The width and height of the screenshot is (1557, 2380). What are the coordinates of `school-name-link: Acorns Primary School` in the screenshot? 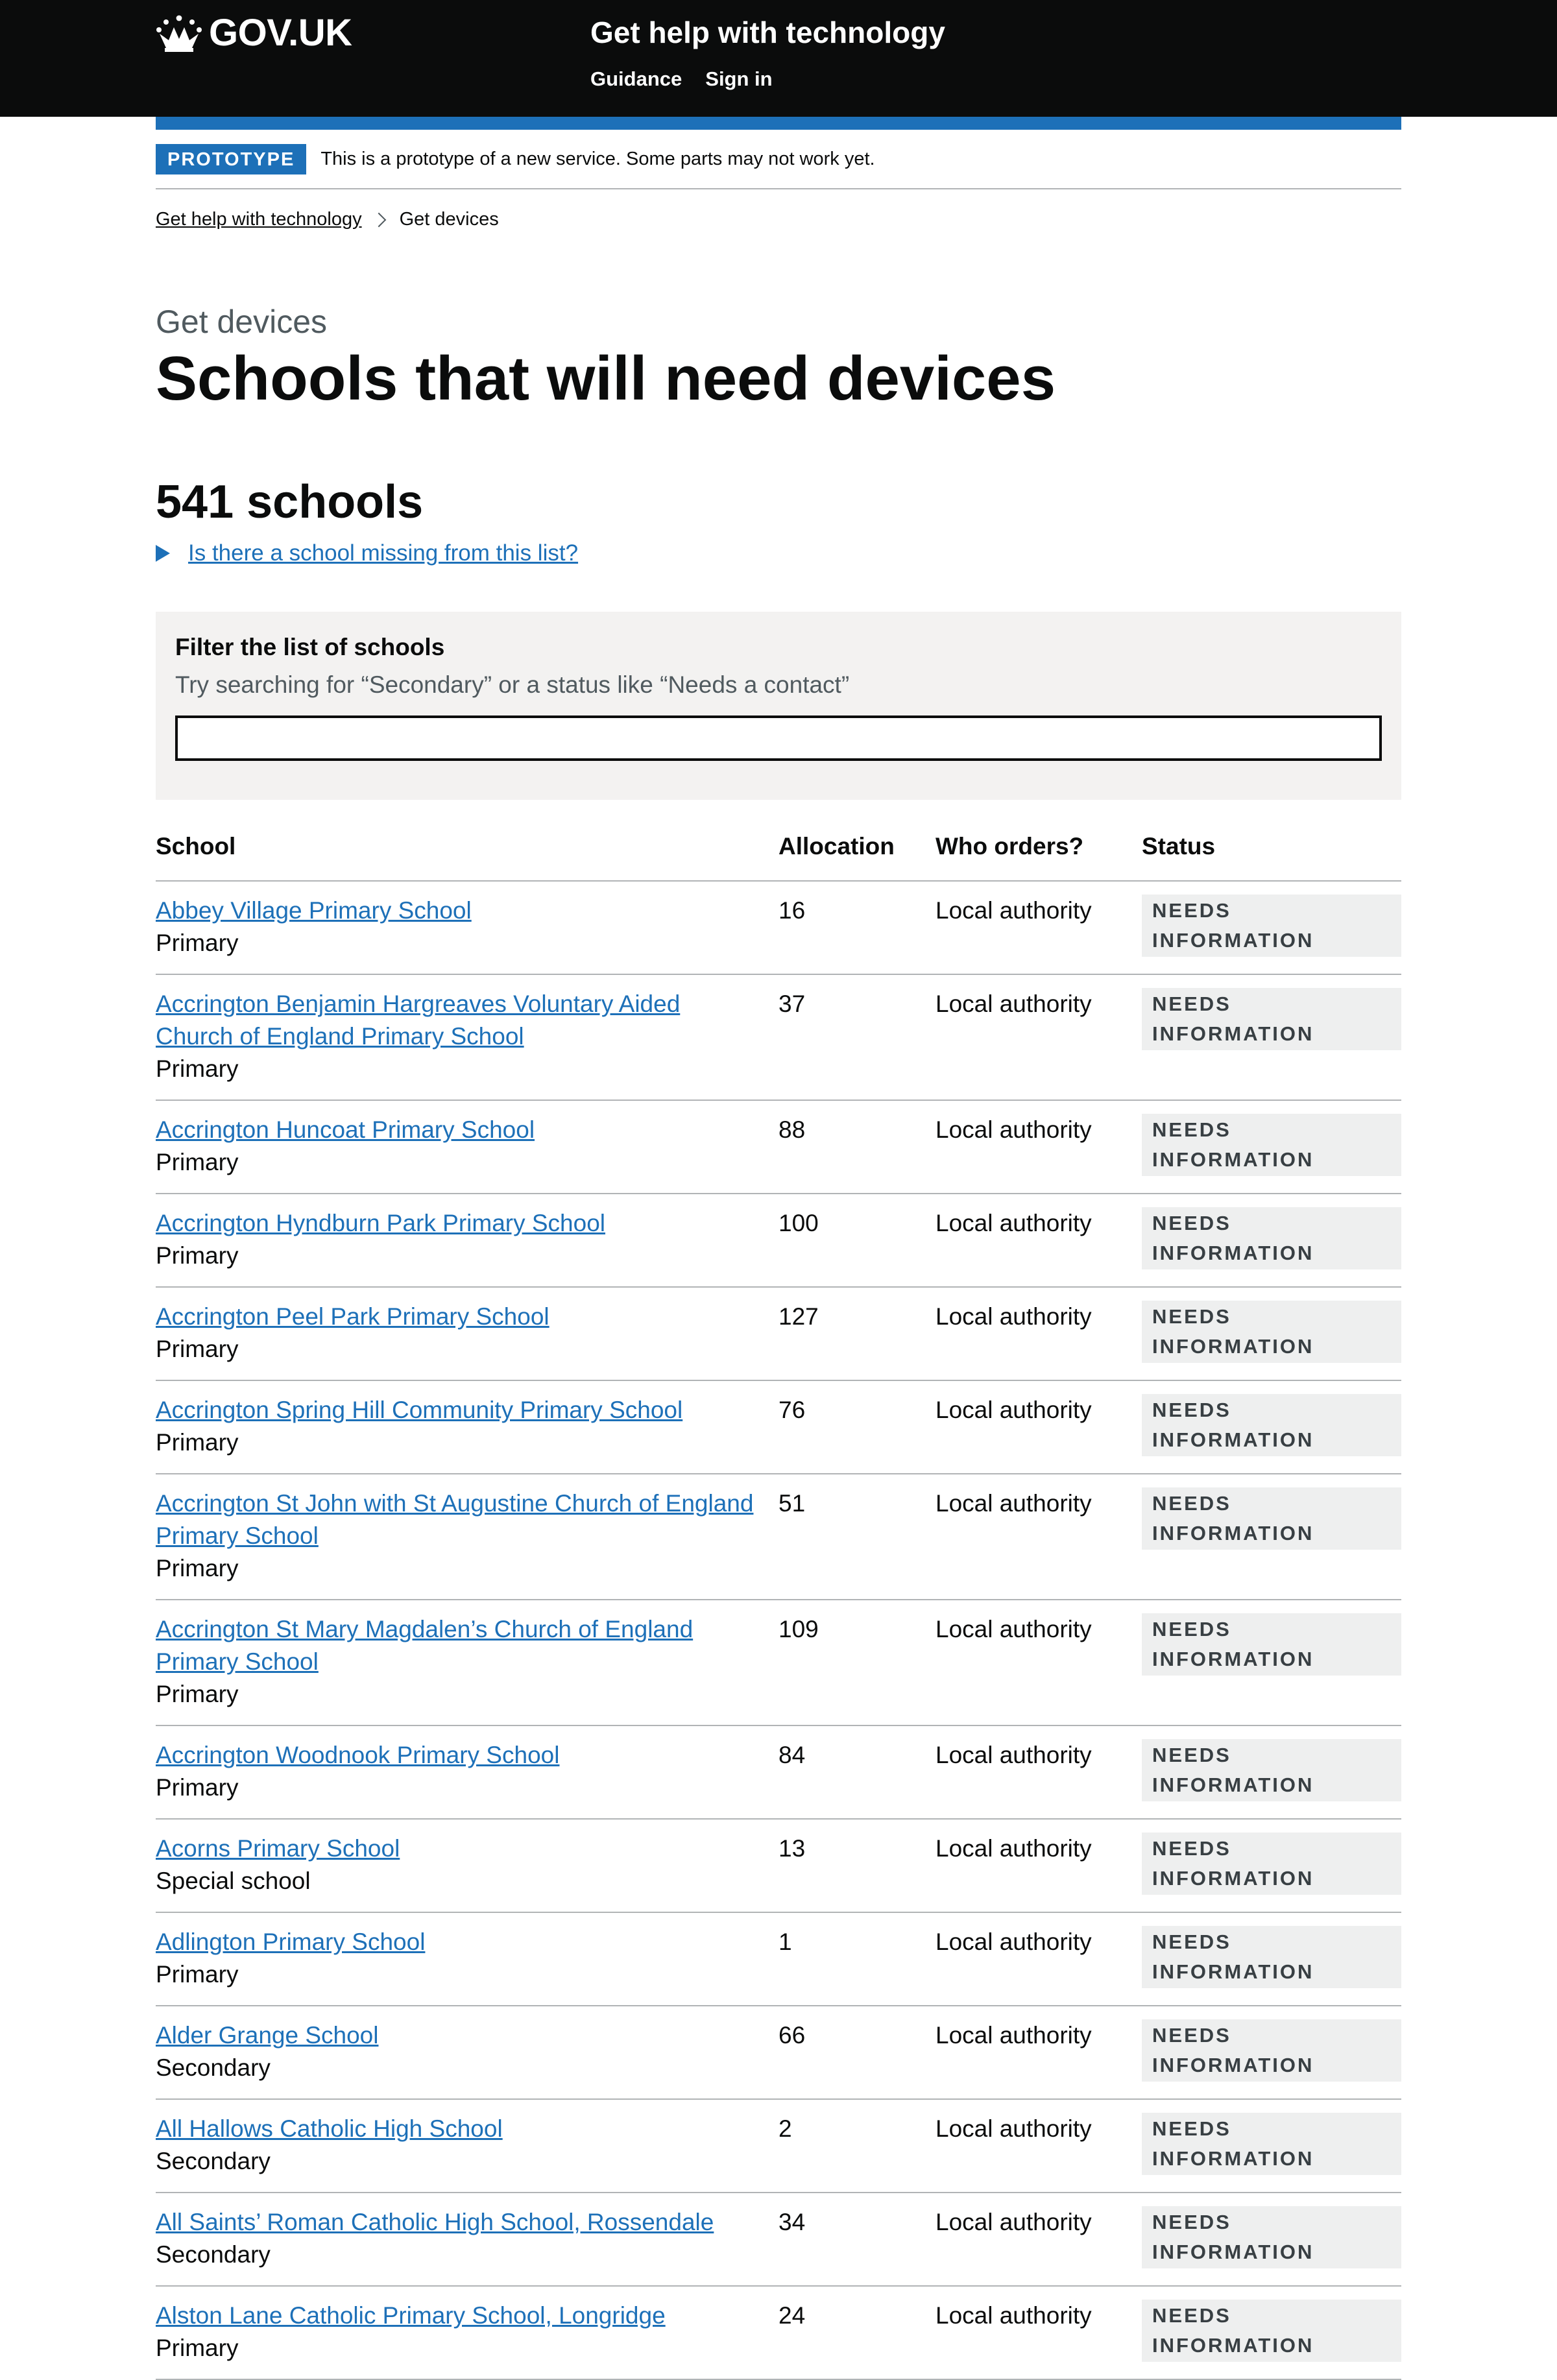 It's located at (278, 1848).